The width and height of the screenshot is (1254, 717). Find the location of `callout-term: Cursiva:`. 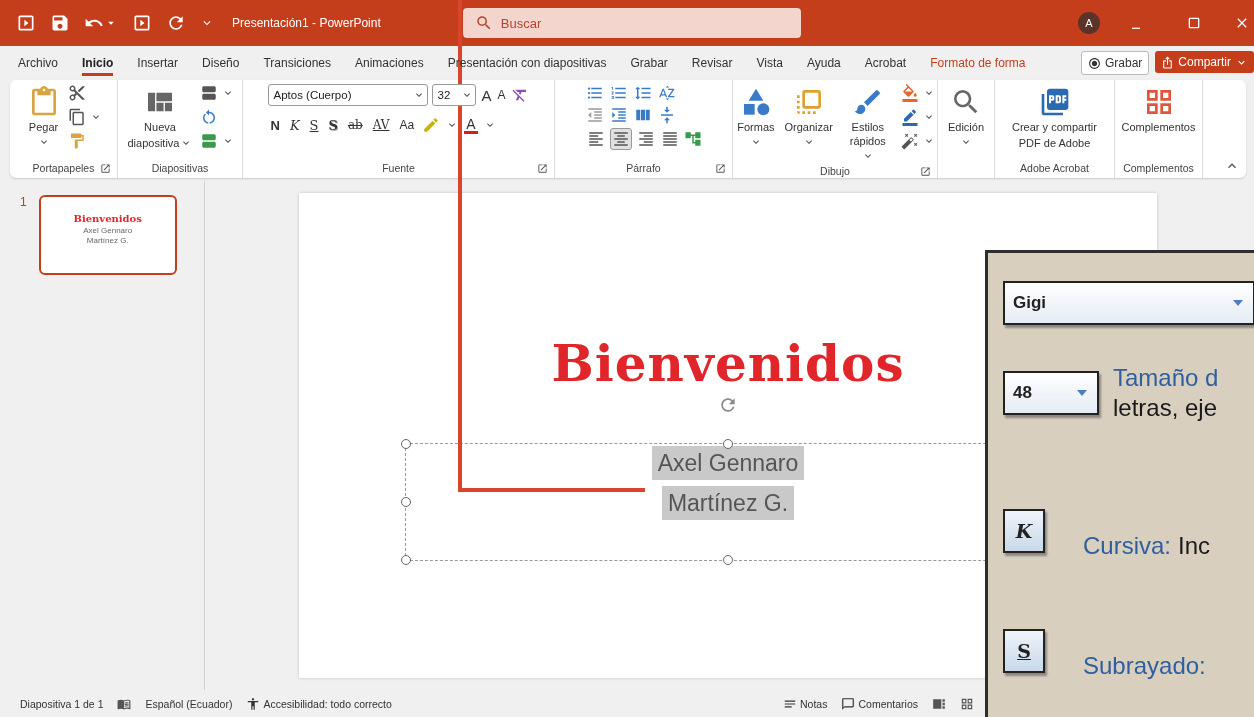

callout-term: Cursiva: is located at coordinates (1127, 546).